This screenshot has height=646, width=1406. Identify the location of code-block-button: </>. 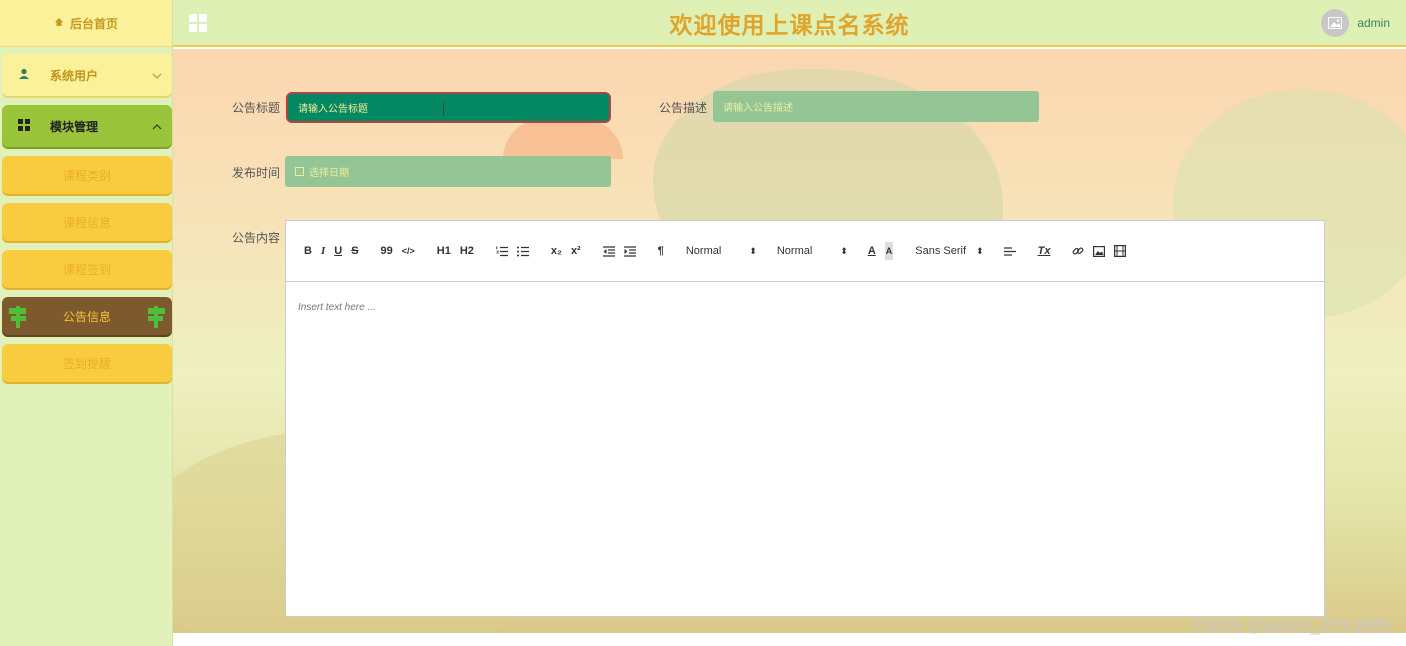
(408, 251).